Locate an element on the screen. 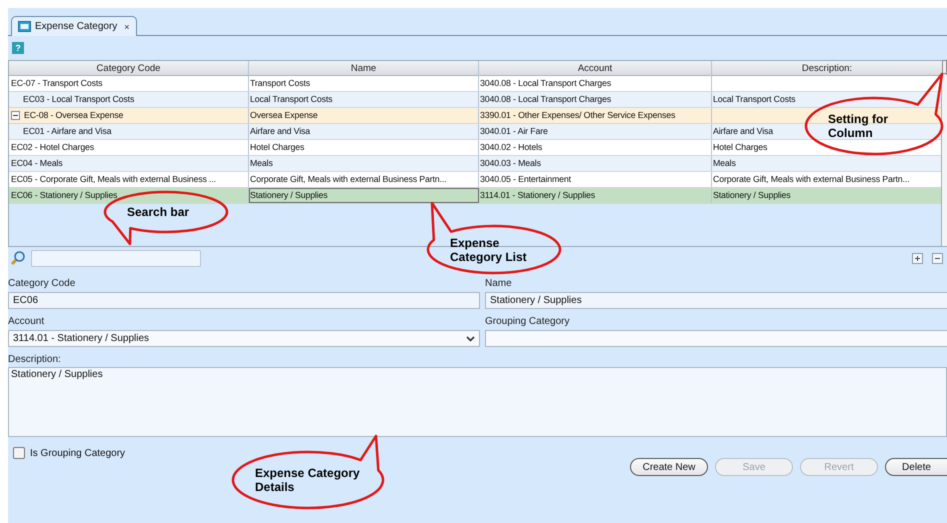 The height and width of the screenshot is (523, 947). name-field: Stationery / Supplies is located at coordinates (716, 300).